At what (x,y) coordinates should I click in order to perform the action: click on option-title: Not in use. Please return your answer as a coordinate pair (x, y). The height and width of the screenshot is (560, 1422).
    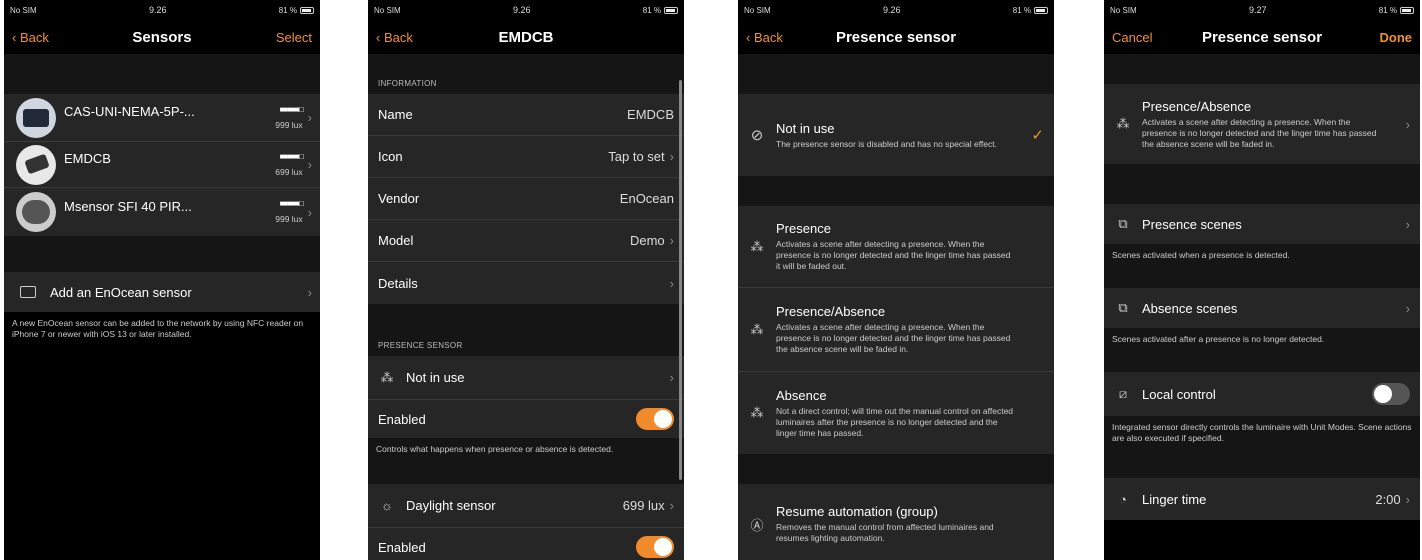
    Looking at the image, I should click on (805, 128).